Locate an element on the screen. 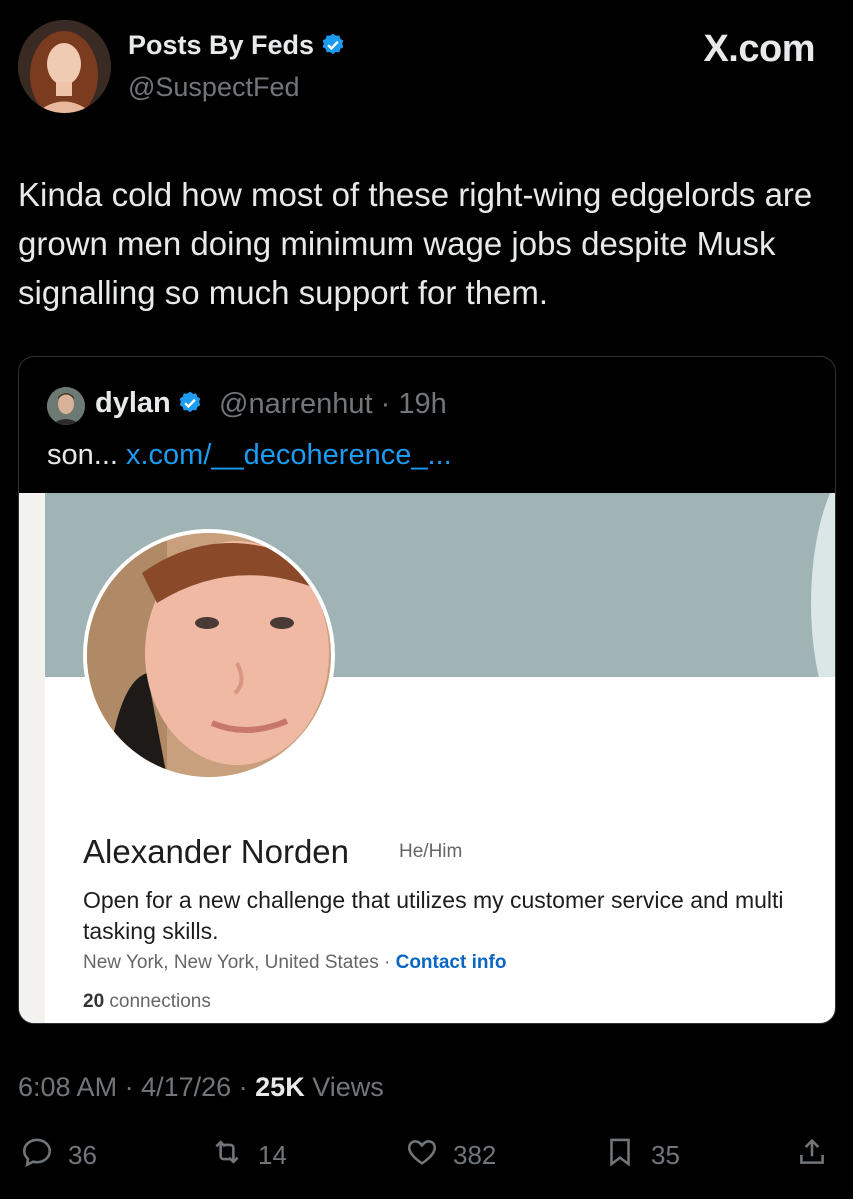 The image size is (853, 1199). brand-logo: X.com is located at coordinates (759, 49).